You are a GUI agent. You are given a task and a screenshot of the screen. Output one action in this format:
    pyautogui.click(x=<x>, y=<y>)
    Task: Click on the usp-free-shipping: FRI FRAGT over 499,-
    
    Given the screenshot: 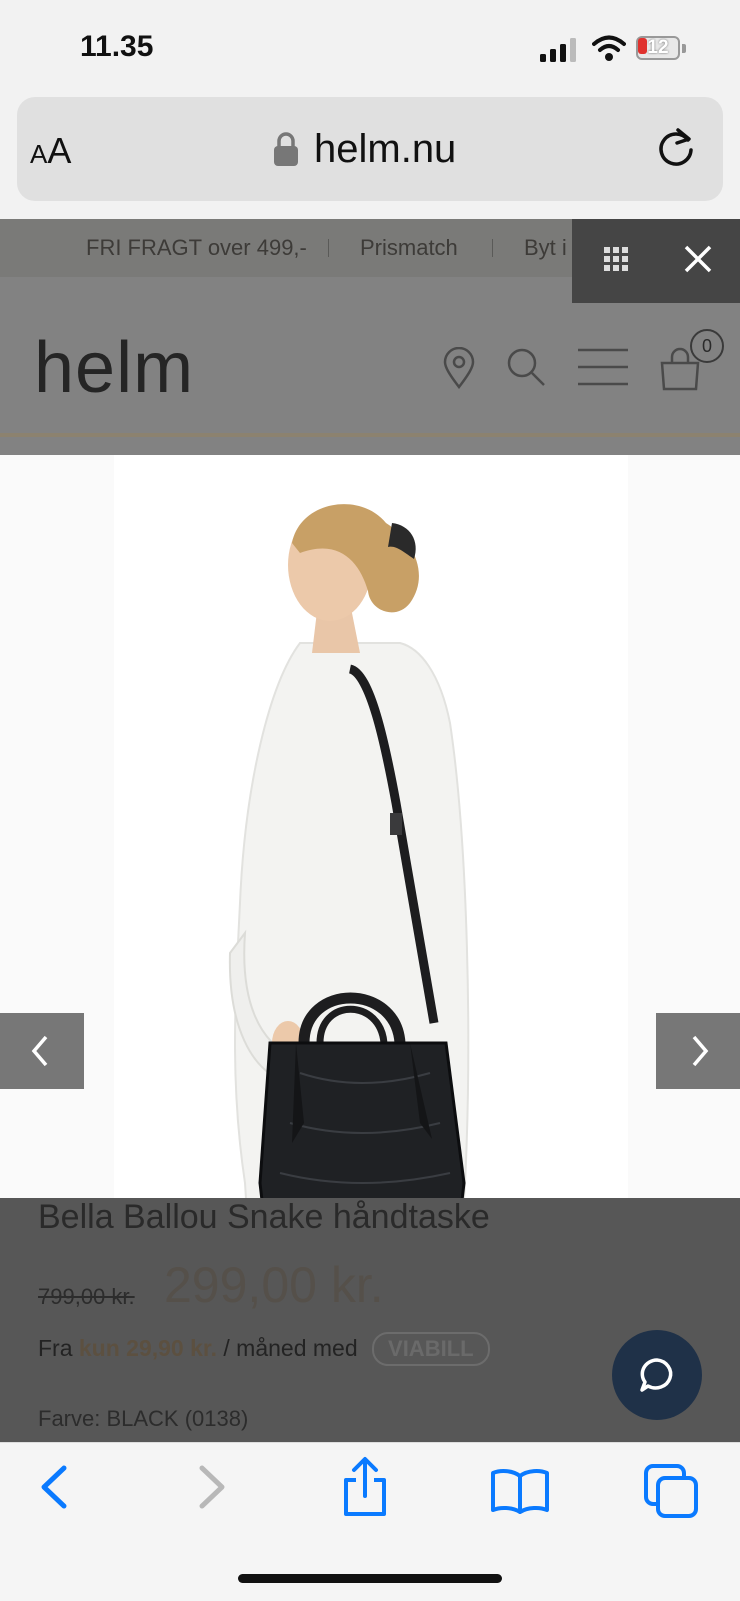 What is the action you would take?
    pyautogui.click(x=196, y=247)
    